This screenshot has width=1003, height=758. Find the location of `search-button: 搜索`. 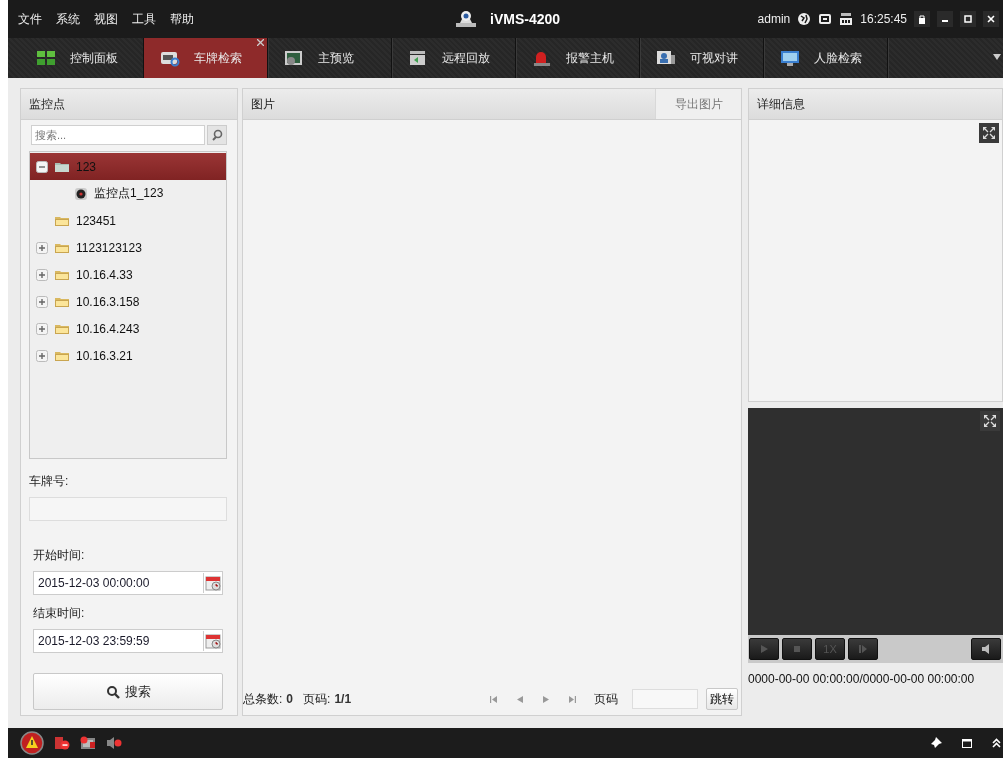

search-button: 搜索 is located at coordinates (128, 691).